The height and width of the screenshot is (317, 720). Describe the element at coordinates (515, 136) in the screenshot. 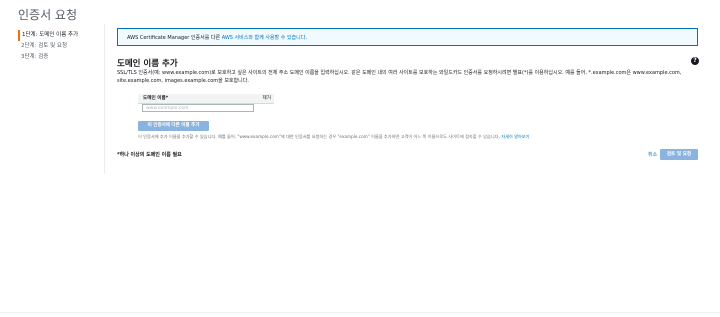

I see `learn-more-link: 자세히 알아보기` at that location.